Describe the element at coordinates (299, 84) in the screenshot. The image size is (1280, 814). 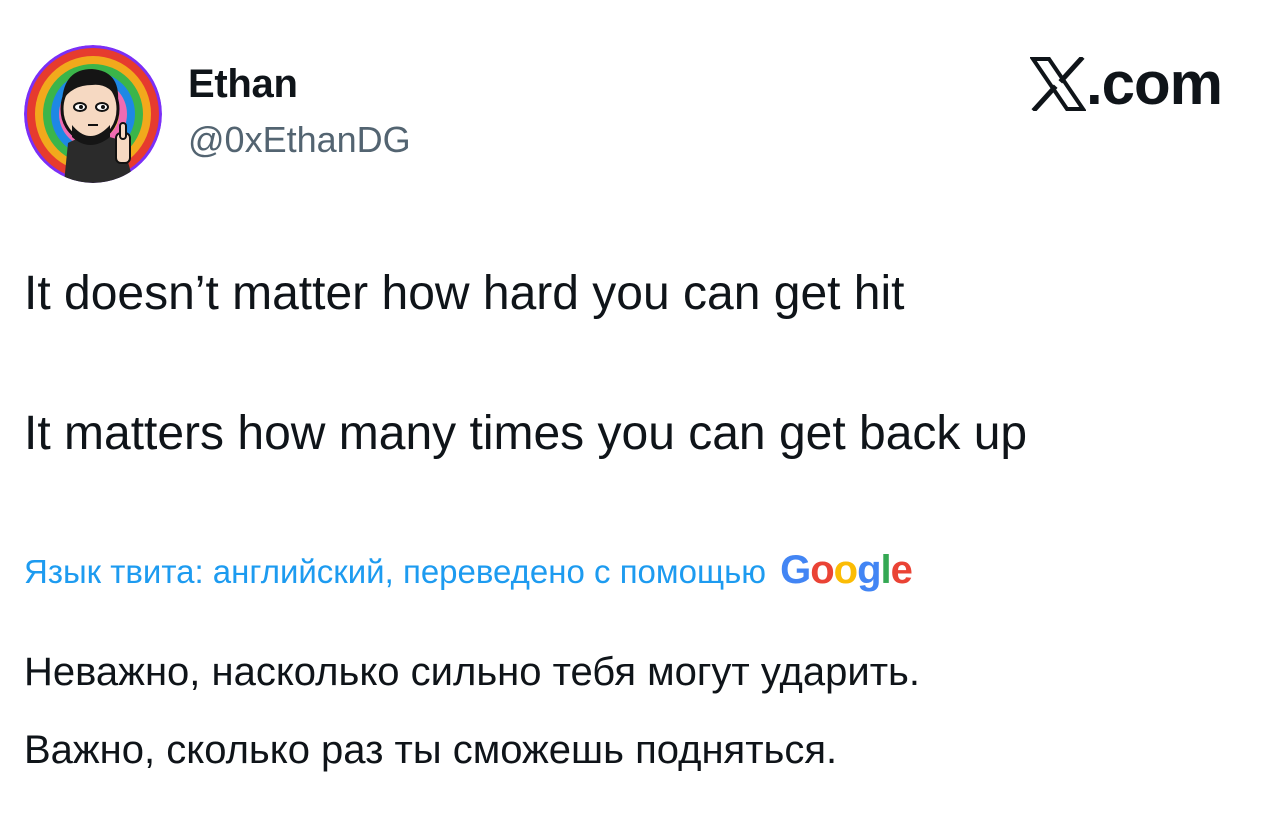
I see `display-name: Ethan` at that location.